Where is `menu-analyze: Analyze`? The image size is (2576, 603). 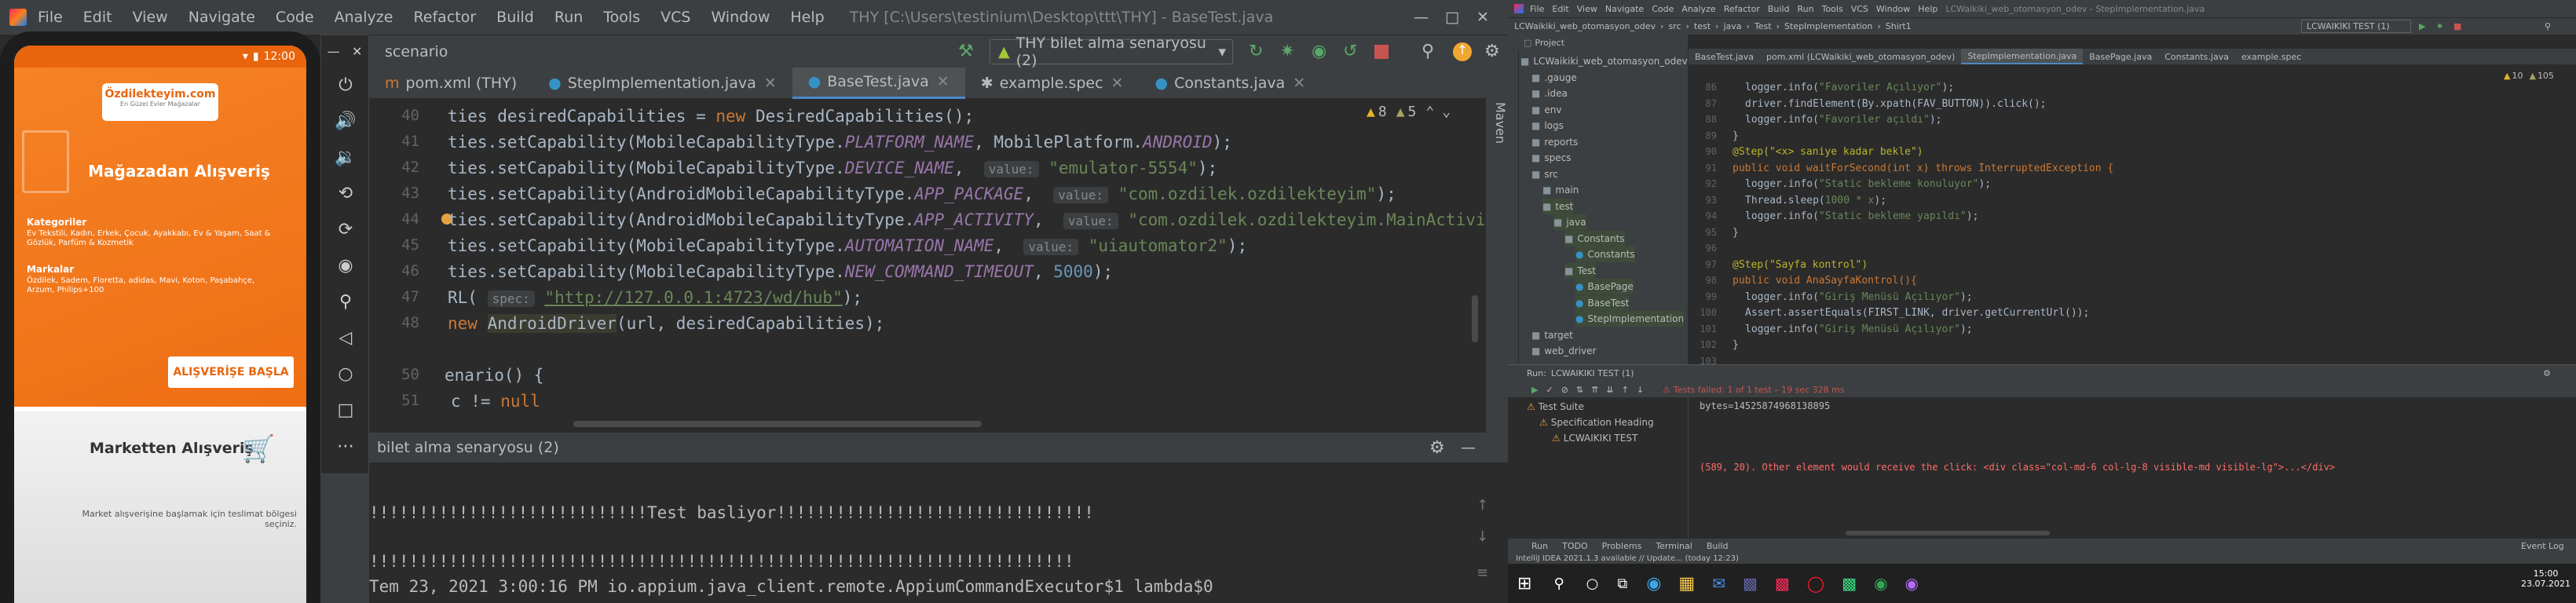 menu-analyze: Analyze is located at coordinates (364, 17).